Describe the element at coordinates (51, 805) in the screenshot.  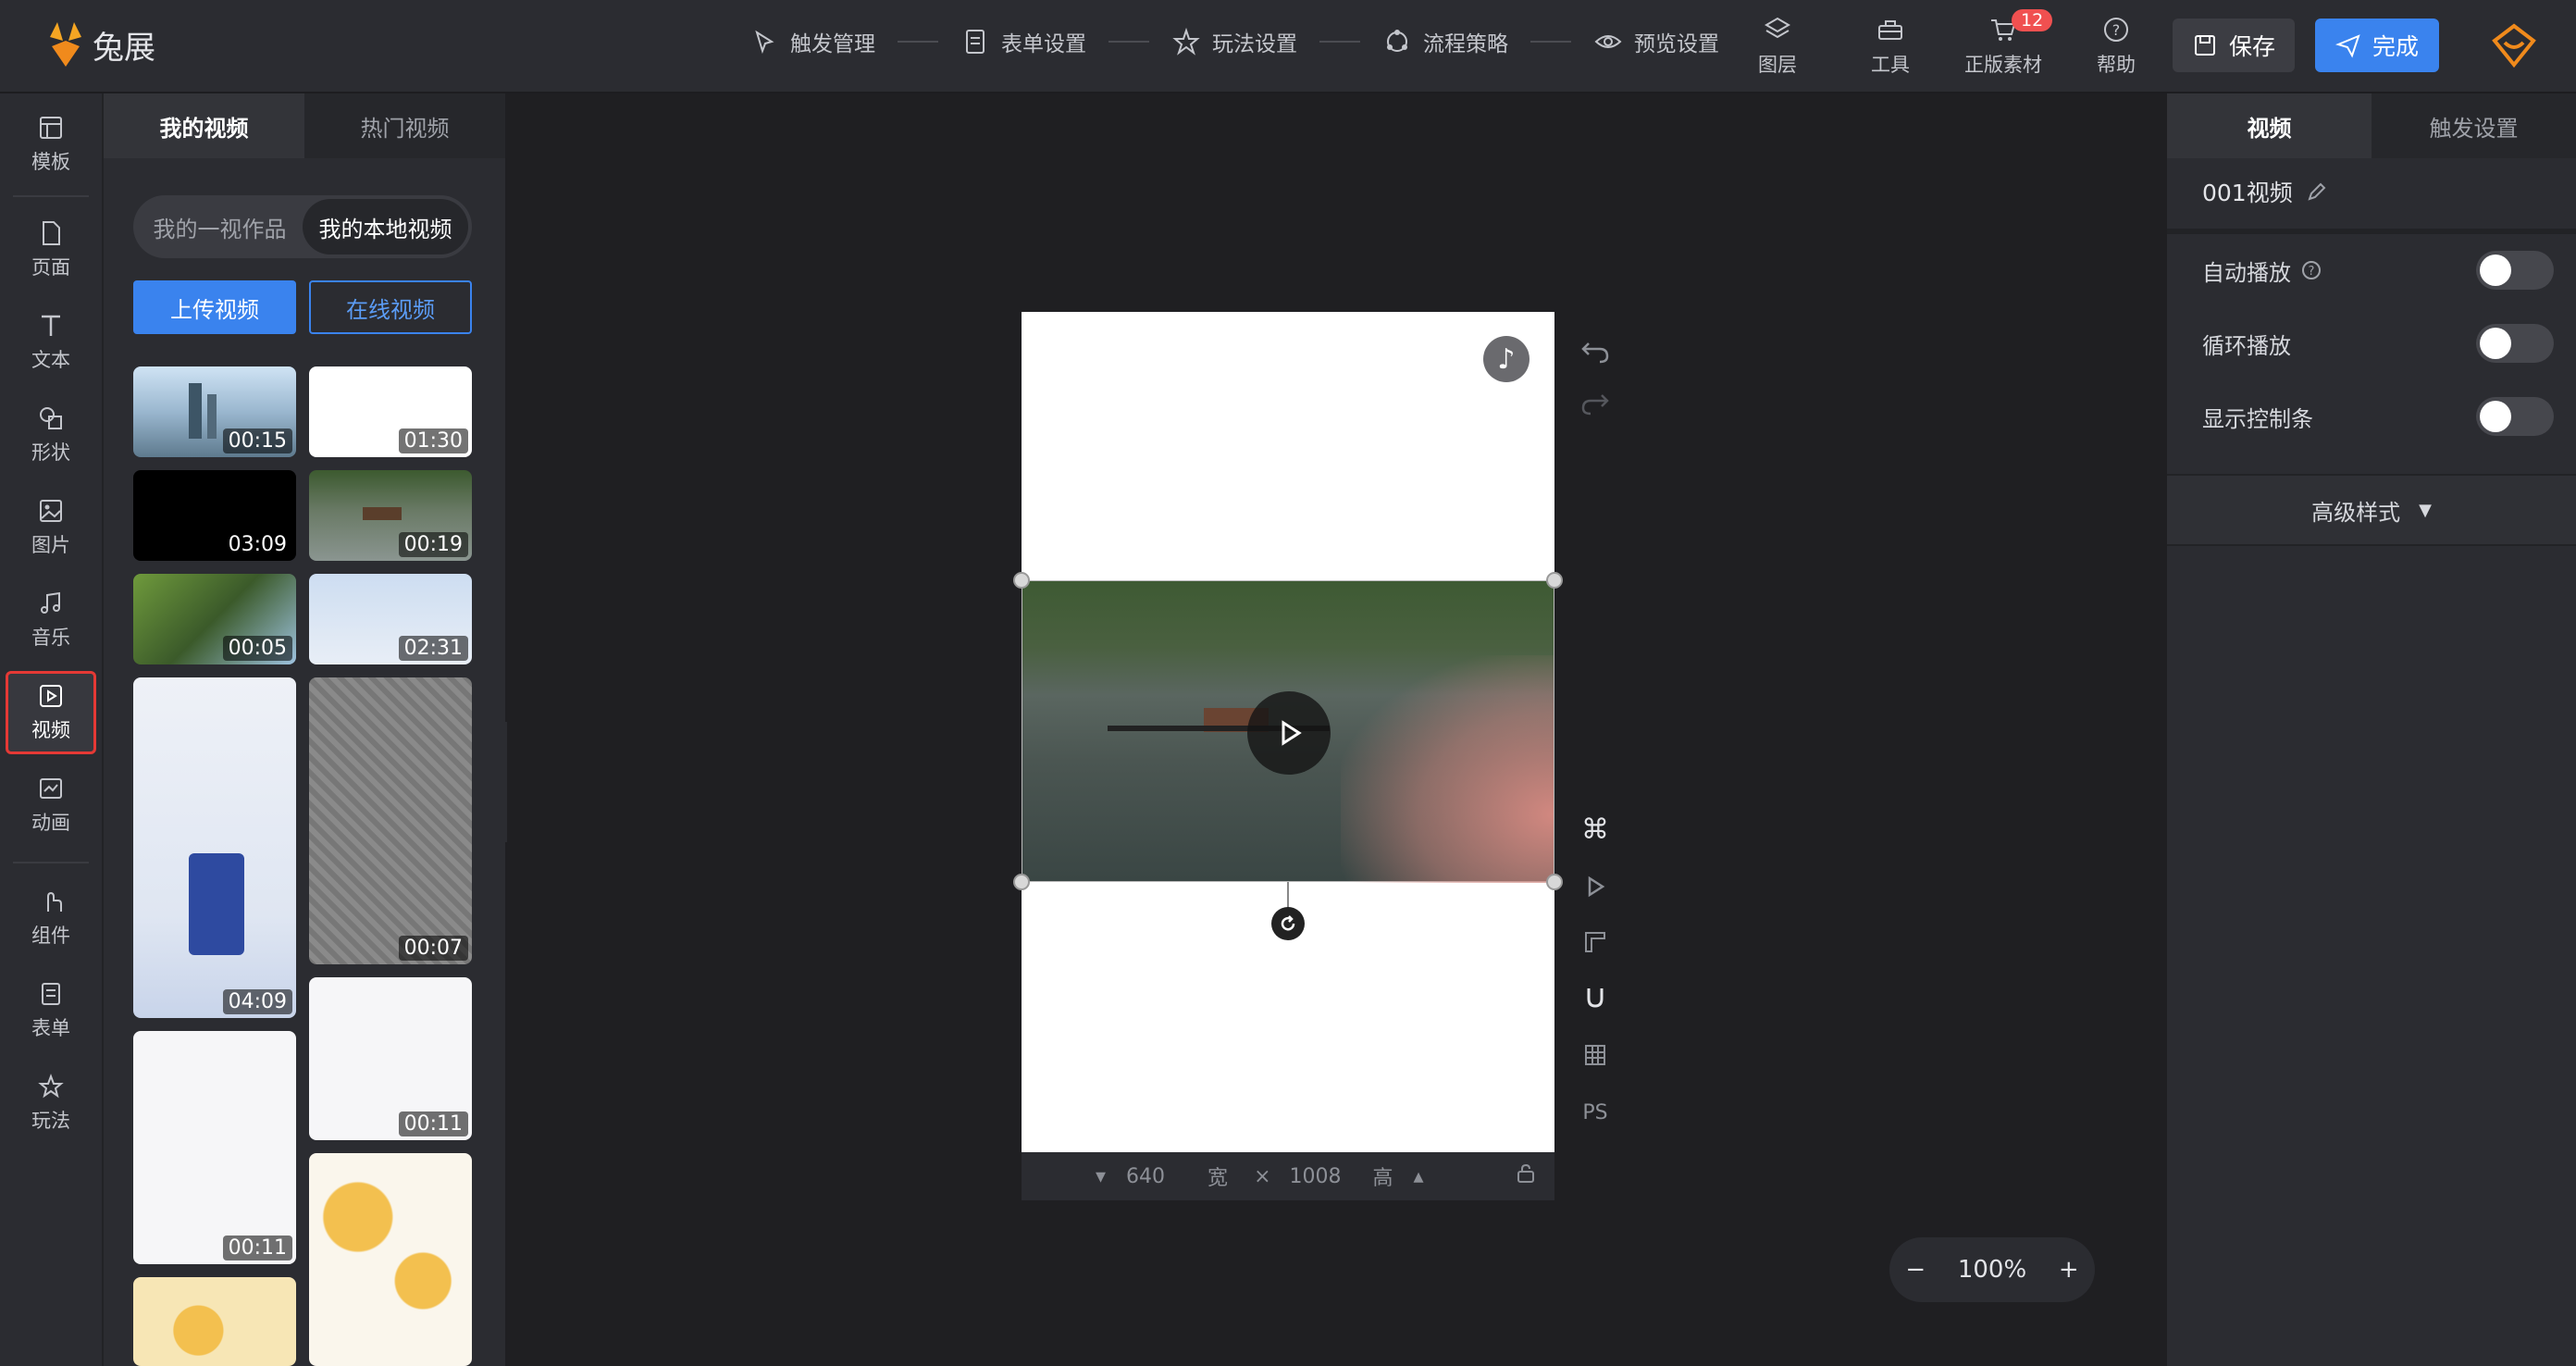
I see `sidebar-item-animation: 动画` at that location.